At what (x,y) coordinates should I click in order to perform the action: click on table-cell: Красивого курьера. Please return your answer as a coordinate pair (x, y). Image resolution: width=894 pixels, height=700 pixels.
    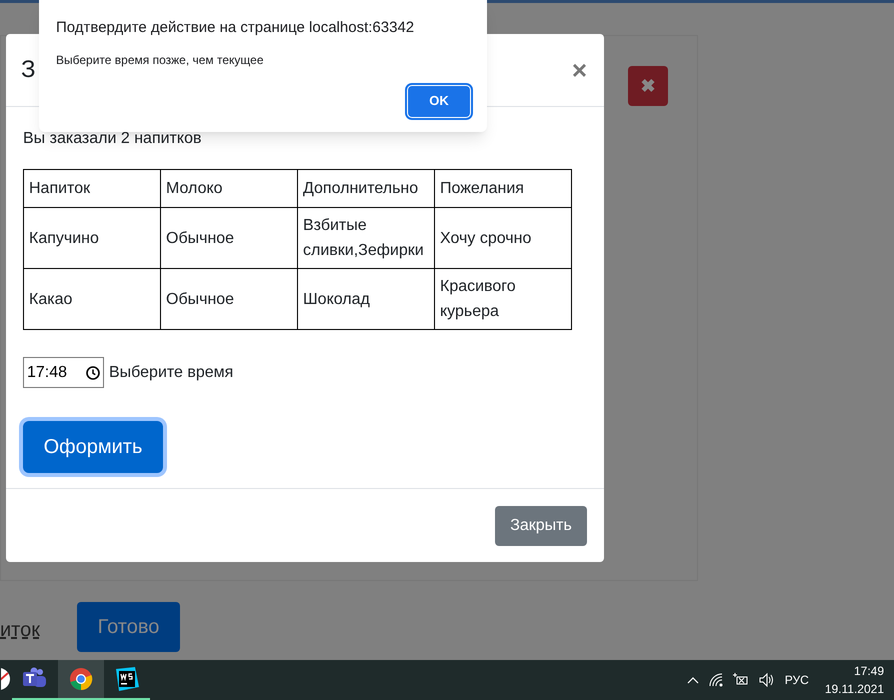
    Looking at the image, I should click on (503, 299).